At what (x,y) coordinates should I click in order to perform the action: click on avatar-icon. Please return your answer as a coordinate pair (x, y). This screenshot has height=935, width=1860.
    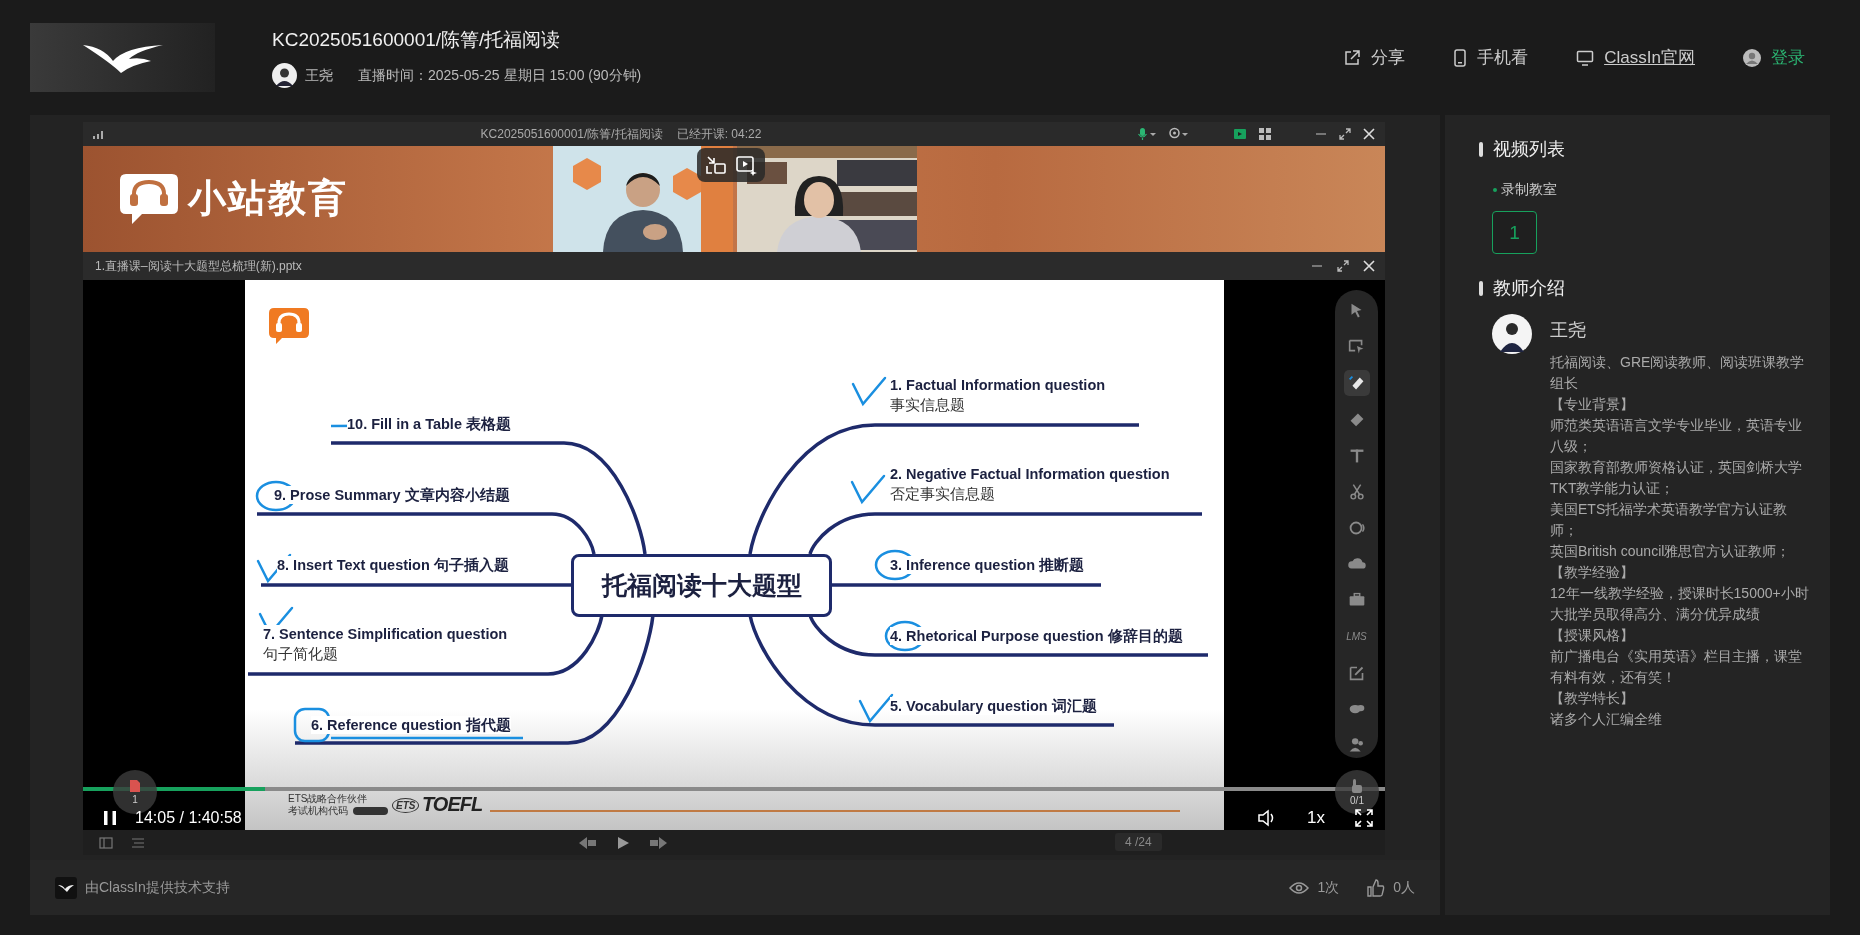
    Looking at the image, I should click on (284, 75).